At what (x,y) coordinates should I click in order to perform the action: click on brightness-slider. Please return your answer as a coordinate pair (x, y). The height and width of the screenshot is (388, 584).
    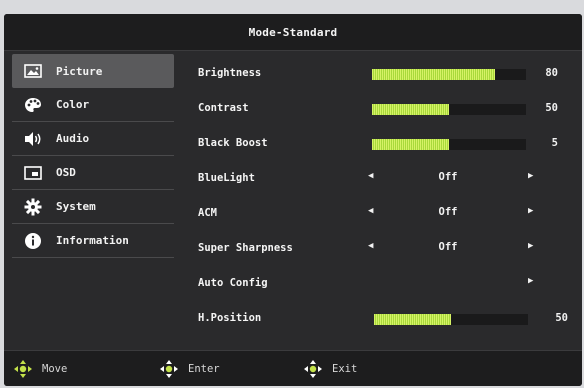
    Looking at the image, I should click on (449, 74).